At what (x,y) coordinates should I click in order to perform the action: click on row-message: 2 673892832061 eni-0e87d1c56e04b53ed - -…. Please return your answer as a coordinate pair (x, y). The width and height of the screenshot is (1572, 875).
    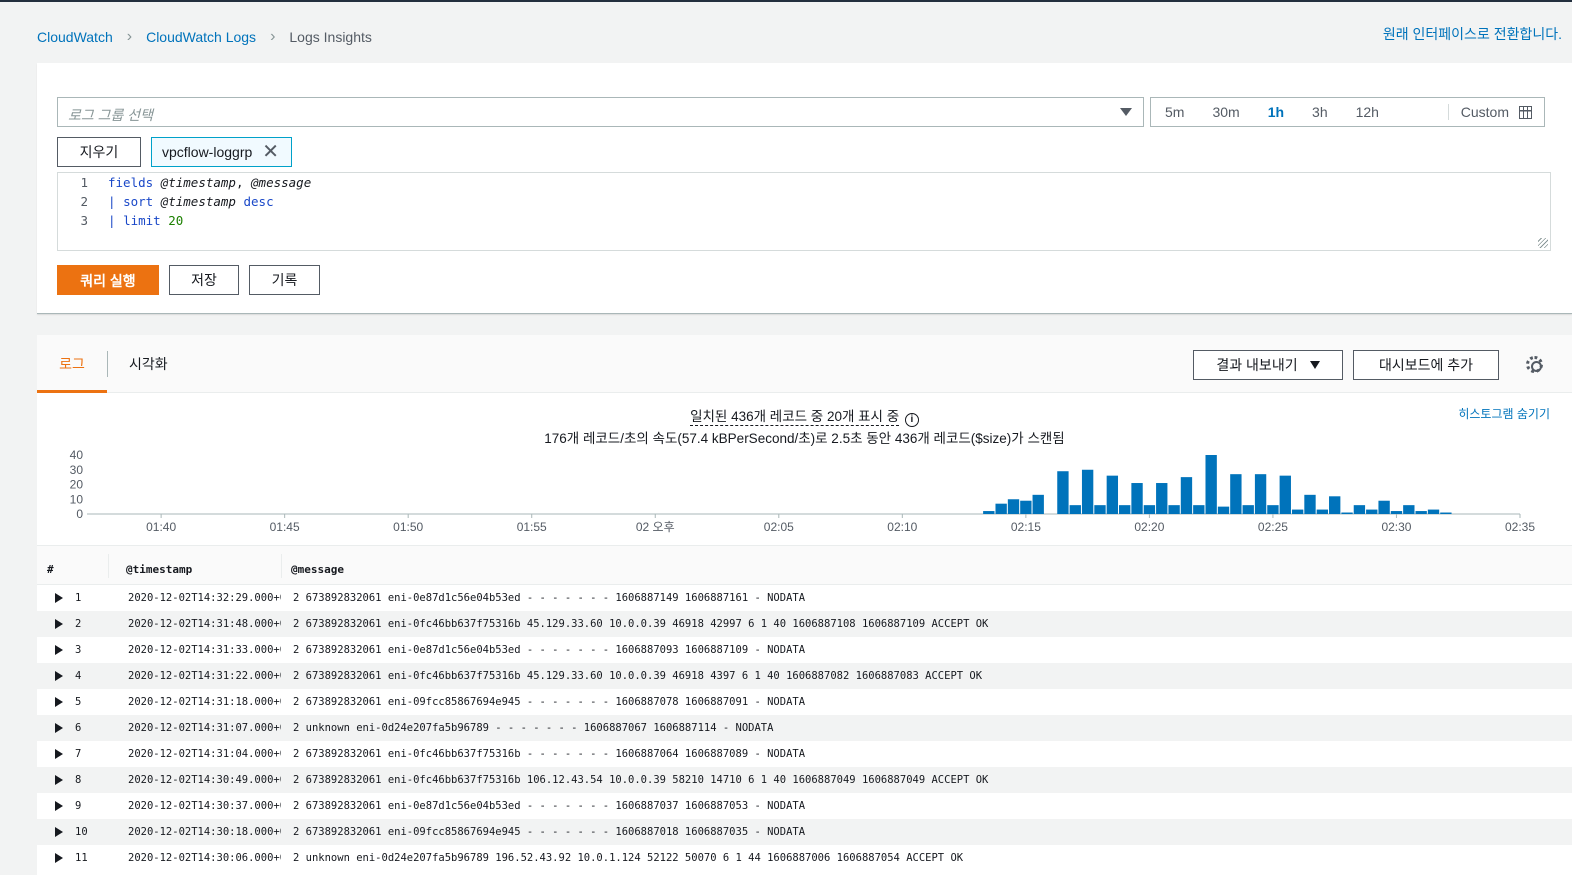
    Looking at the image, I should click on (549, 650).